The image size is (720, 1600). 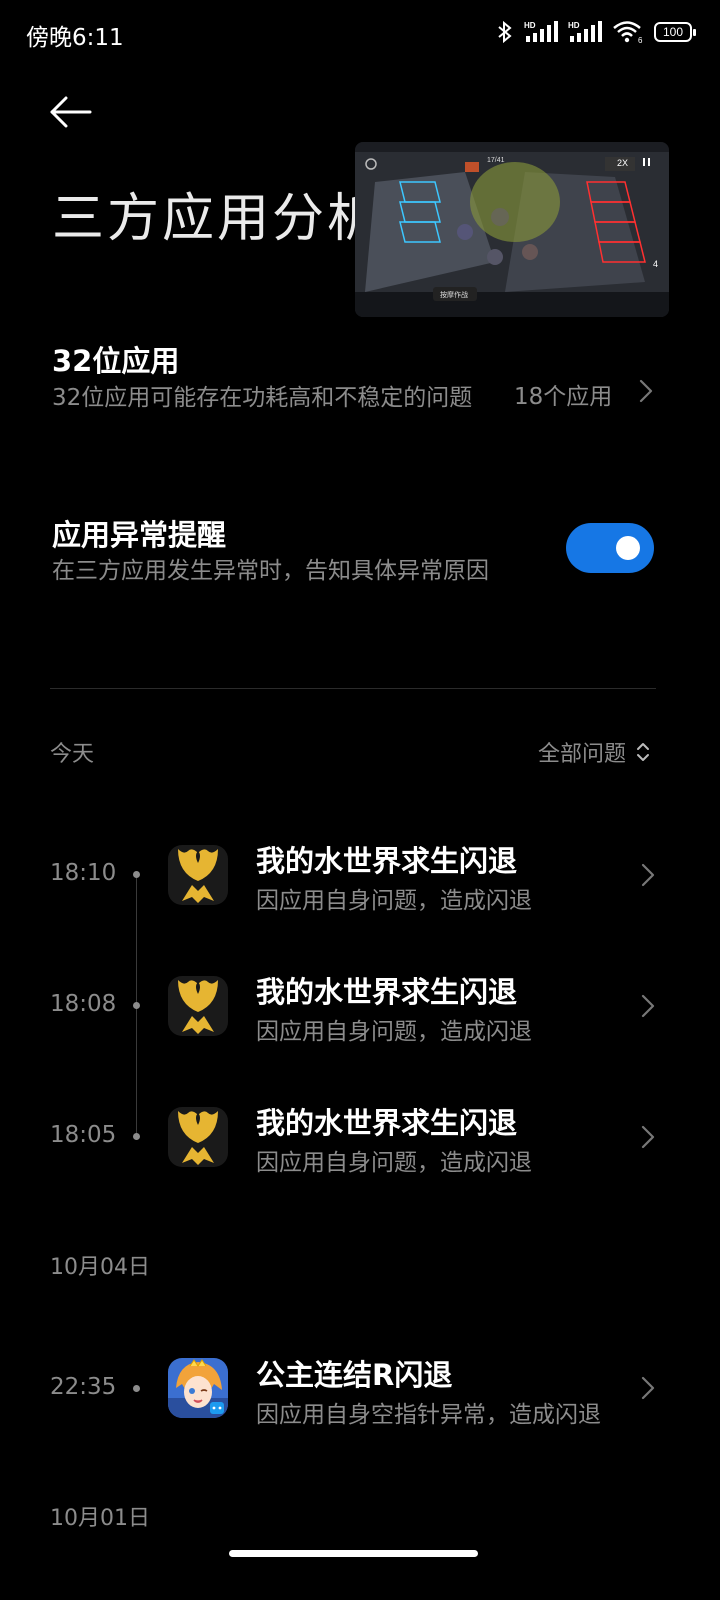 I want to click on home-indicator, so click(x=353, y=1553).